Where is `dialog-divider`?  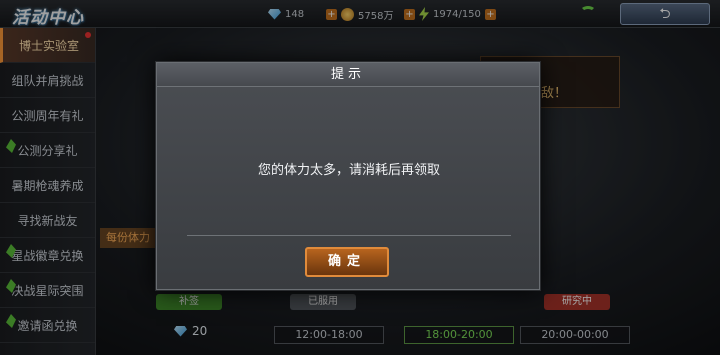
dialog-divider is located at coordinates (349, 235).